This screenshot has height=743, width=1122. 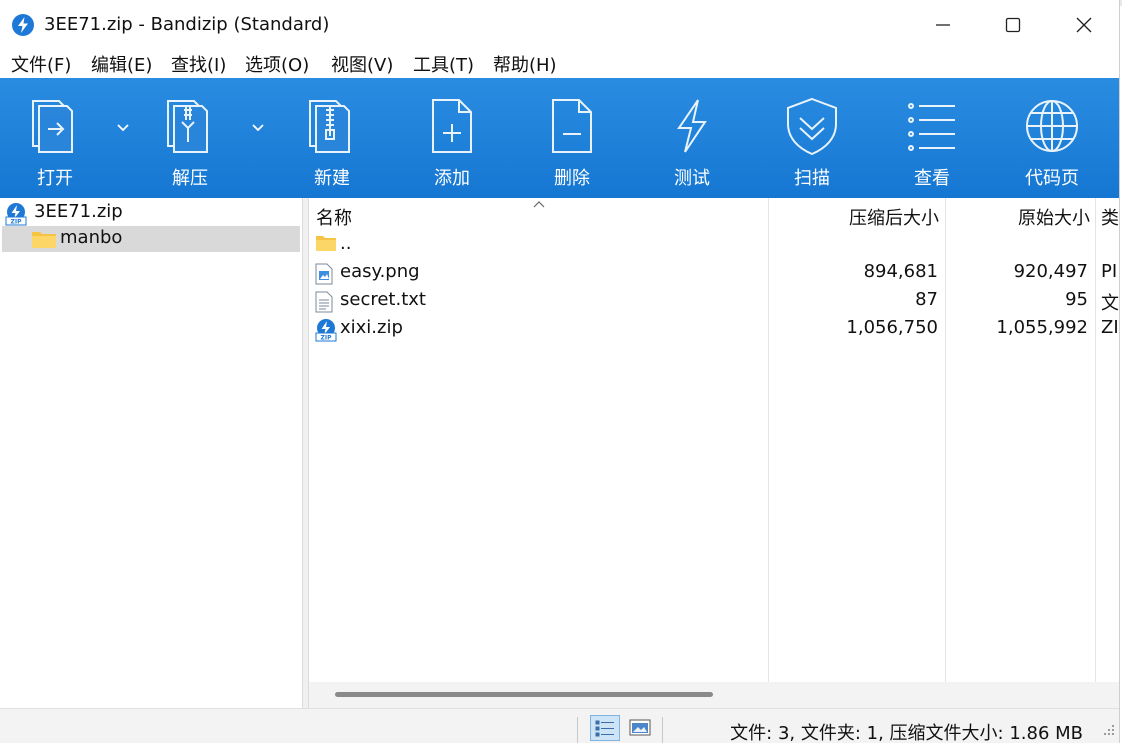 I want to click on scan-label: 扫描, so click(x=812, y=178).